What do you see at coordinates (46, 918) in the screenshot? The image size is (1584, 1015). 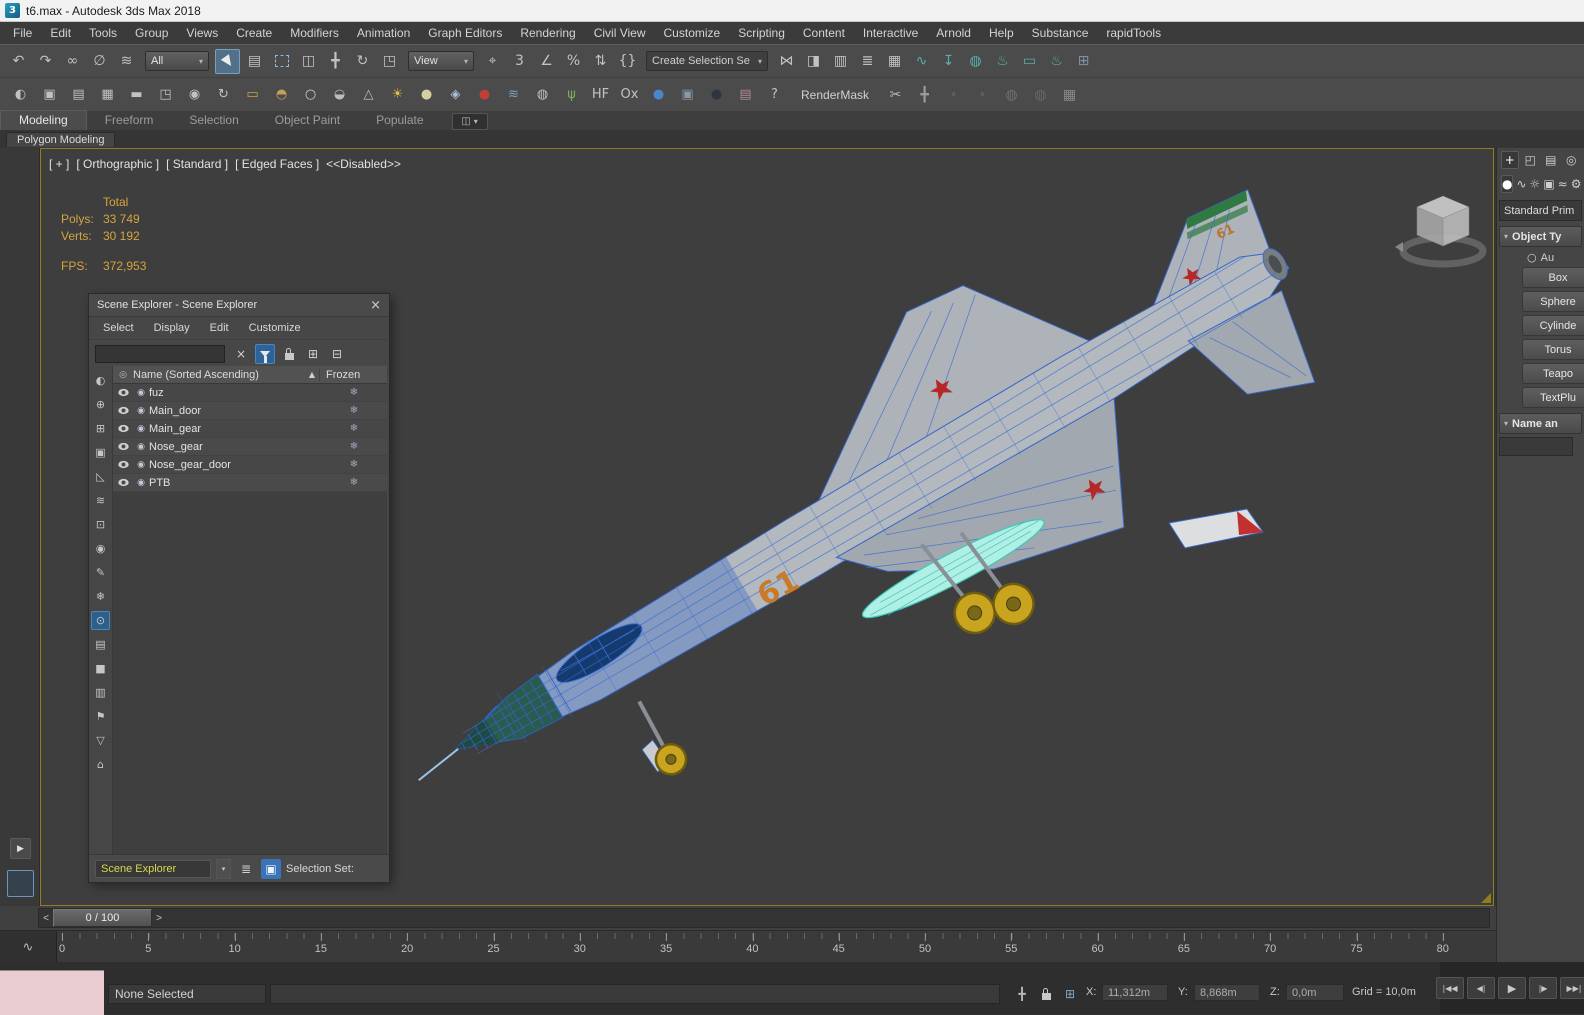 I see `time-slider-prev: <` at bounding box center [46, 918].